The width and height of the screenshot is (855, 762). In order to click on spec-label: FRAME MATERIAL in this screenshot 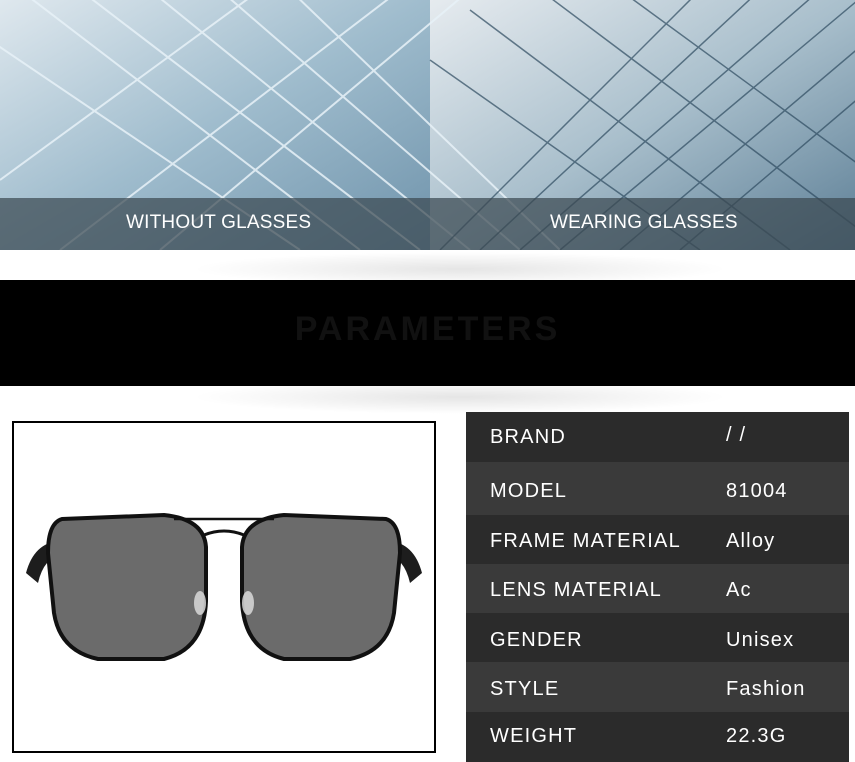, I will do `click(585, 541)`.